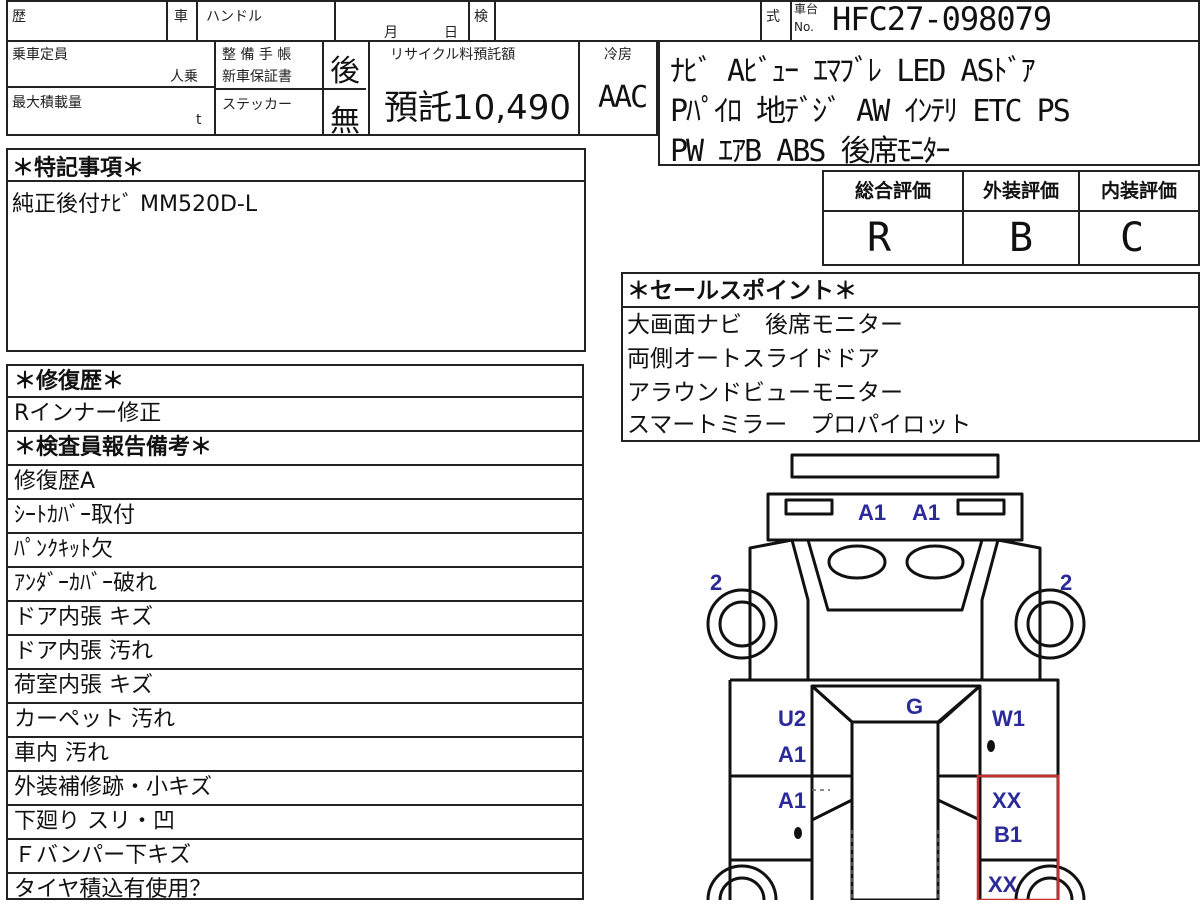 The height and width of the screenshot is (906, 1200). I want to click on inspector-item: 外装補修跡・小キズ, so click(295, 789).